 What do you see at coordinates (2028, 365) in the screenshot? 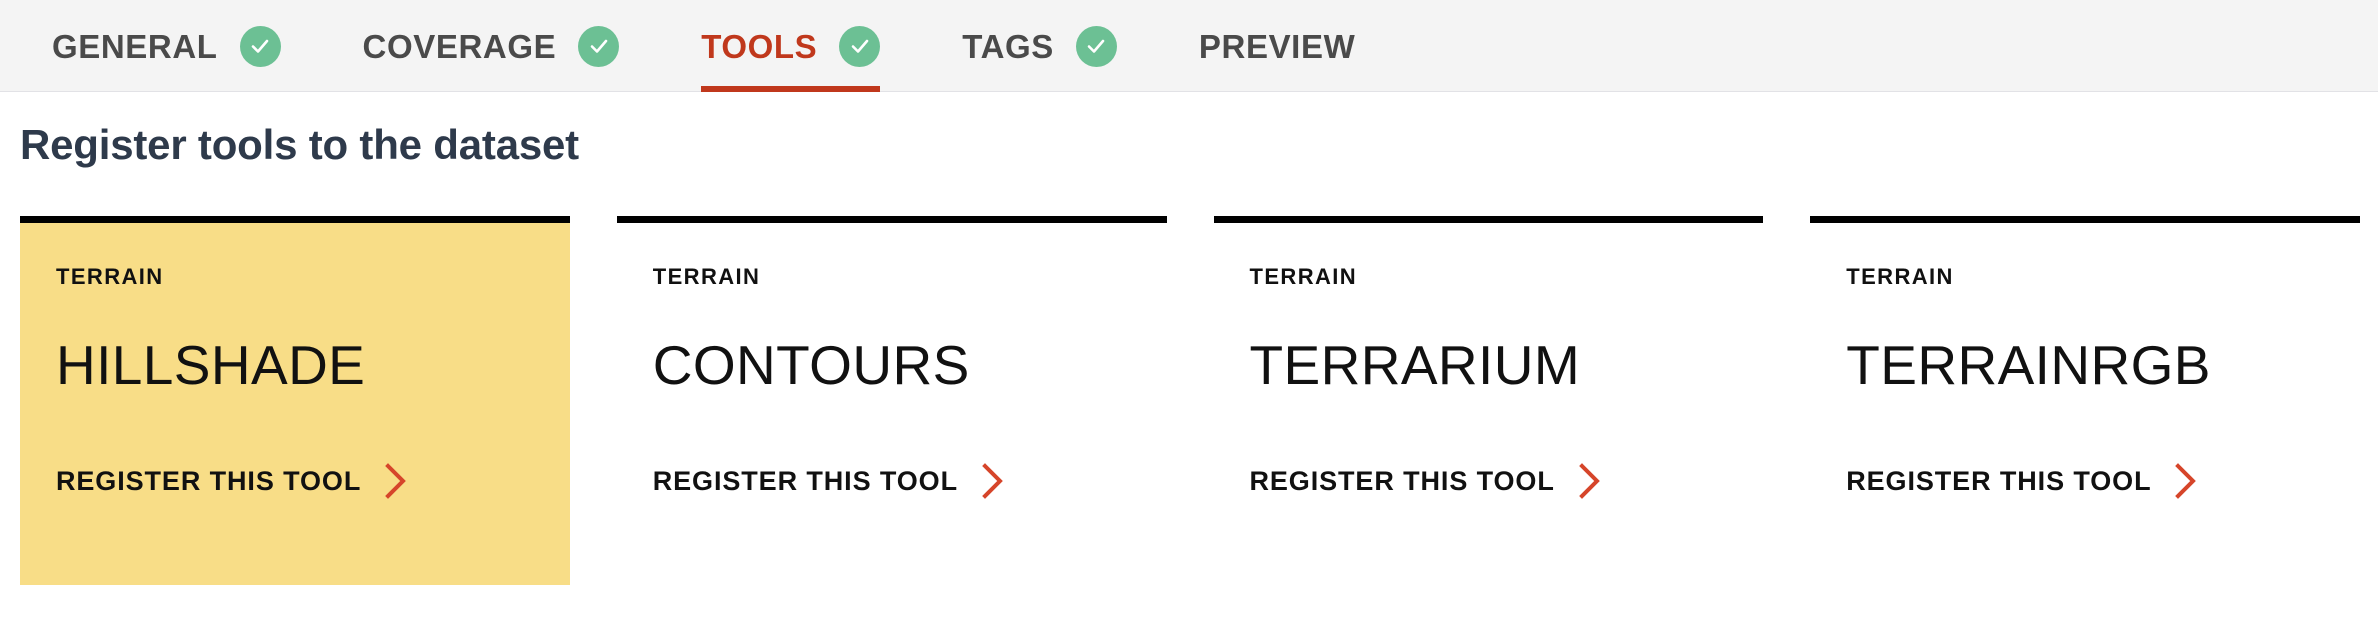
I see `tool-card-title: TERRAINRGB` at bounding box center [2028, 365].